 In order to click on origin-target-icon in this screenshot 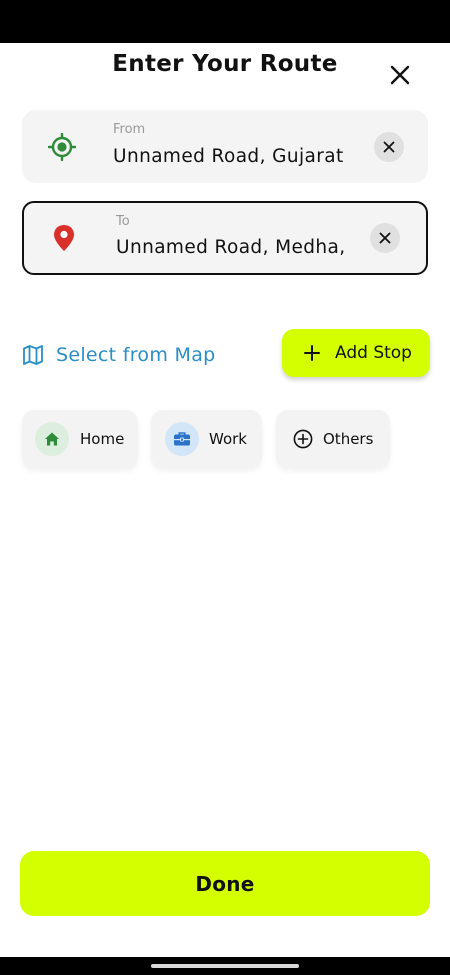, I will do `click(62, 146)`.